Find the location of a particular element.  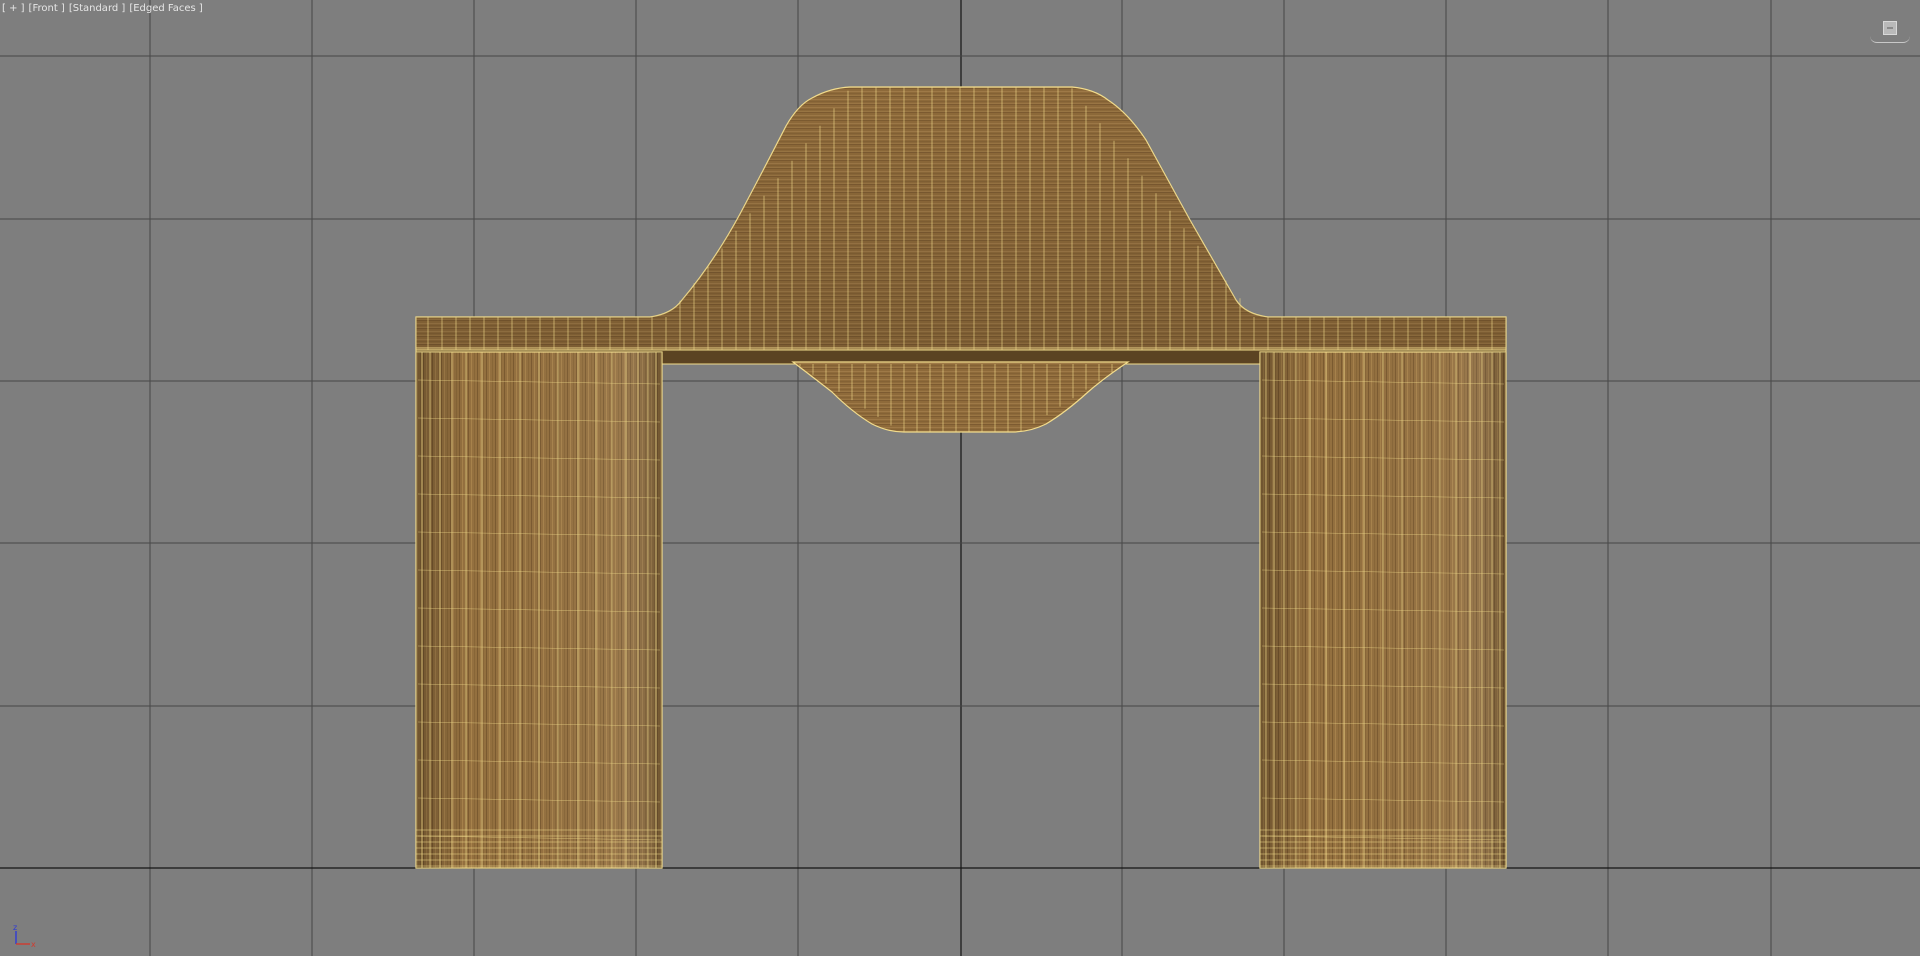

viewcube-icon is located at coordinates (1890, 32).